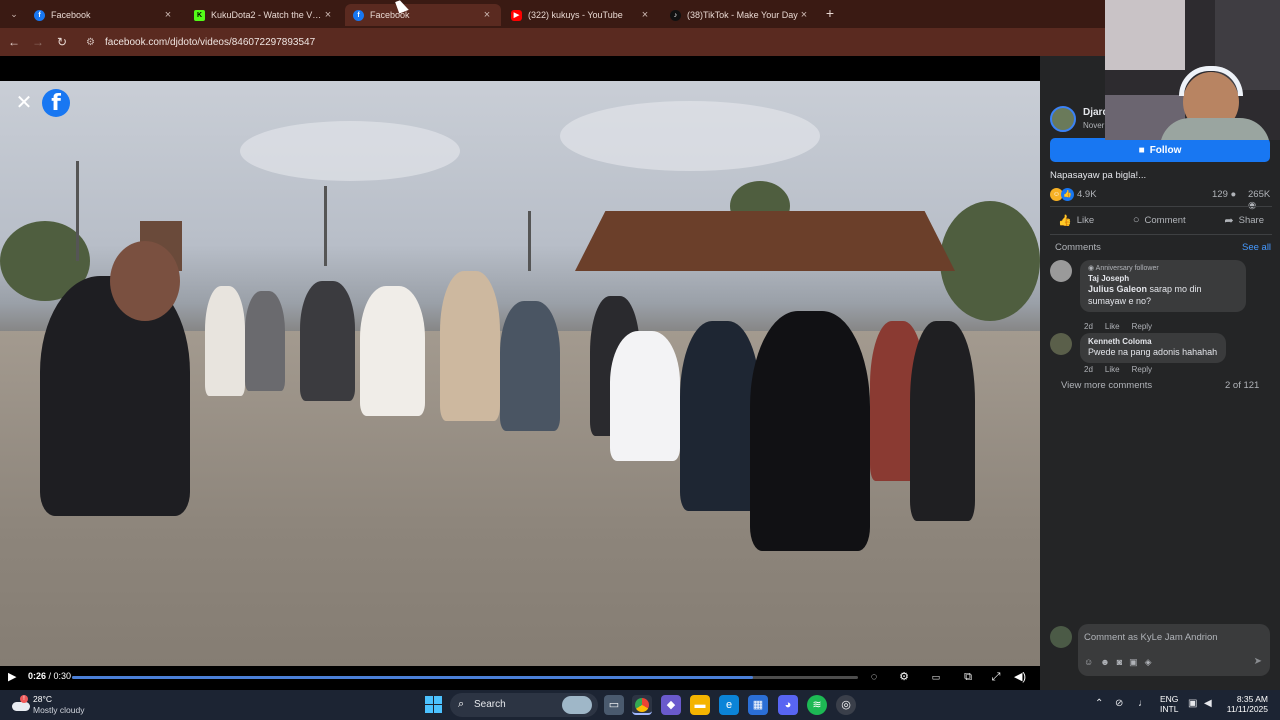 The height and width of the screenshot is (720, 1280). I want to click on cloud-shape, so click(690, 136).